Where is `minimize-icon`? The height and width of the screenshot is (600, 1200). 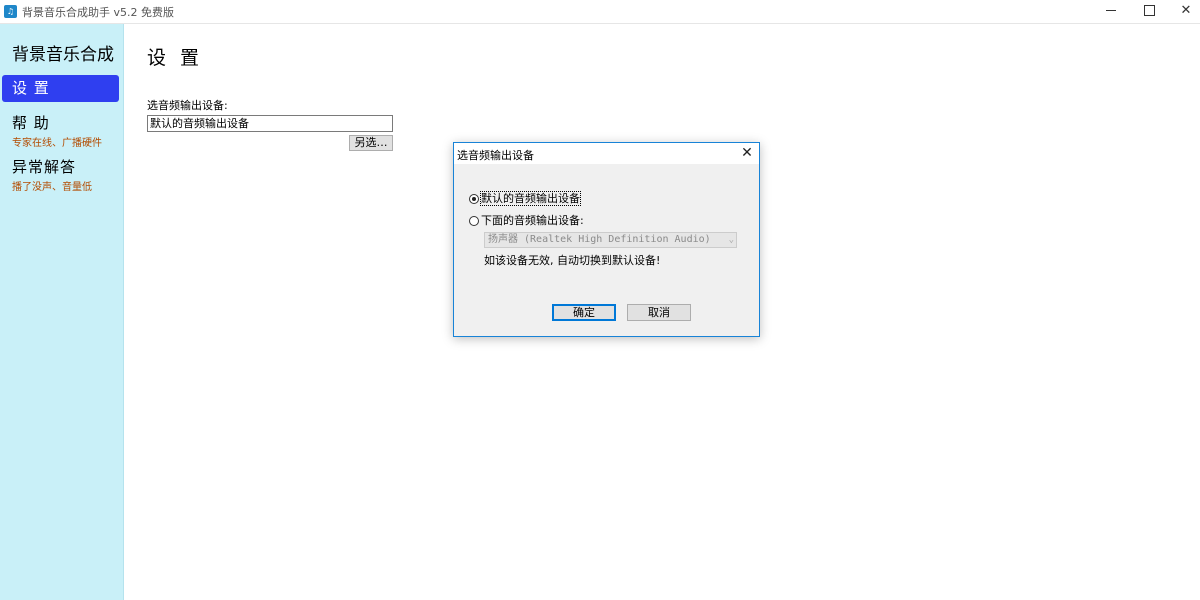 minimize-icon is located at coordinates (1111, 10).